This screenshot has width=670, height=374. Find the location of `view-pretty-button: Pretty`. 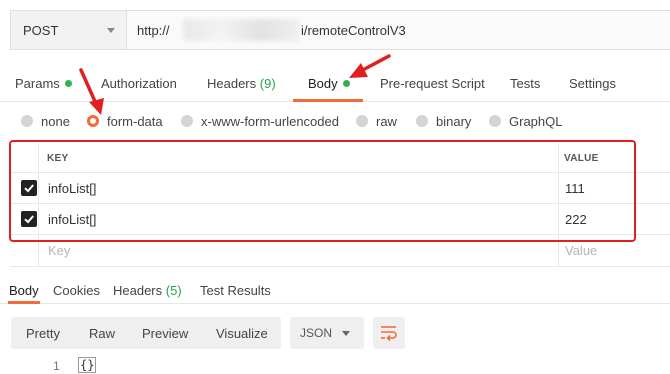

view-pretty-button: Pretty is located at coordinates (43, 333).